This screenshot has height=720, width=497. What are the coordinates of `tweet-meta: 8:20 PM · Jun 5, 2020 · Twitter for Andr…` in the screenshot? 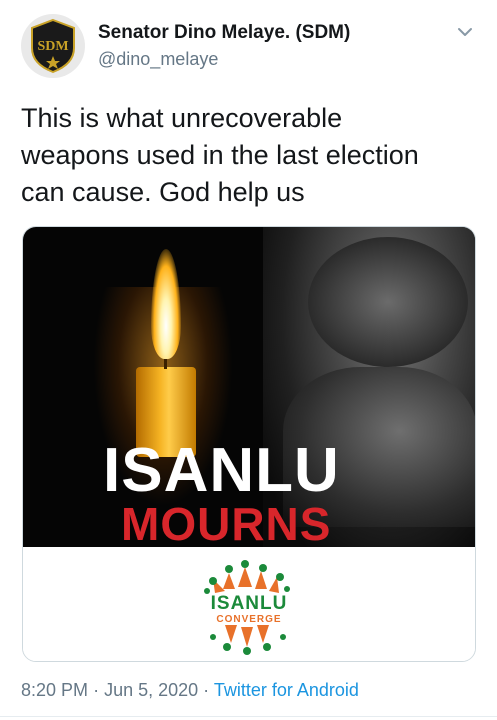 It's located at (190, 690).